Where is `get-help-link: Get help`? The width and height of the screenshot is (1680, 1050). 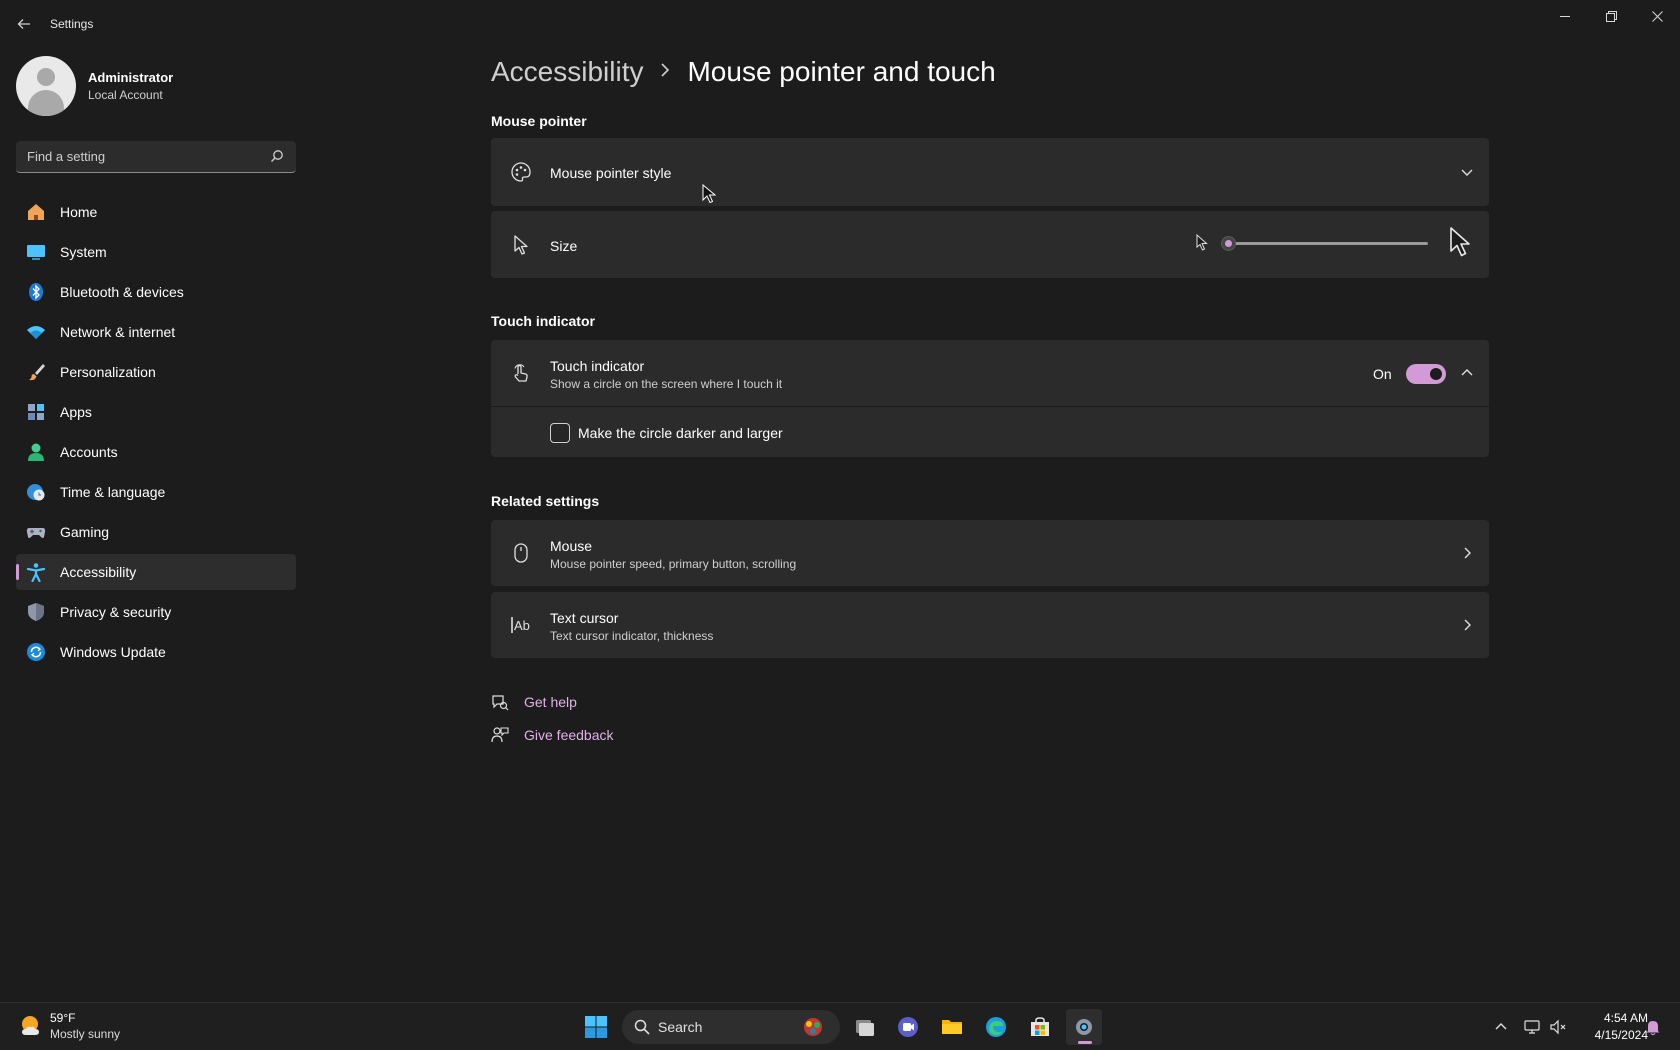 get-help-link: Get help is located at coordinates (534, 702).